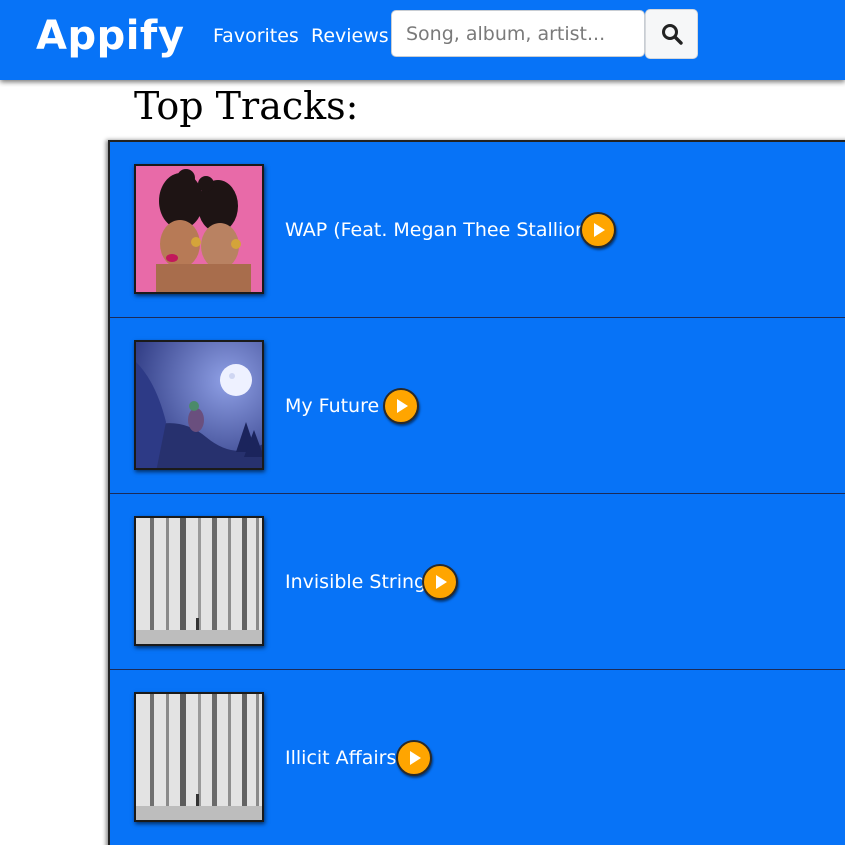 Image resolution: width=845 pixels, height=845 pixels. What do you see at coordinates (332, 406) in the screenshot?
I see `track-title: My Future` at bounding box center [332, 406].